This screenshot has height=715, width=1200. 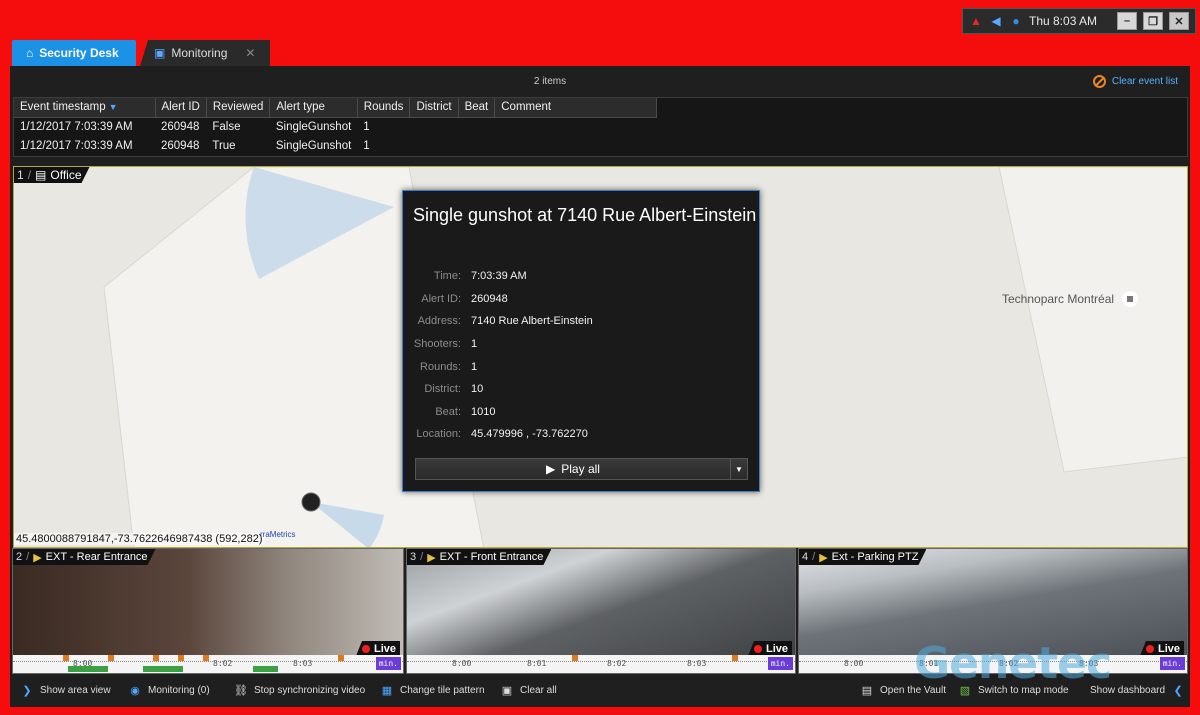 What do you see at coordinates (1070, 299) in the screenshot?
I see `map-poi: Technoparc Montréal` at bounding box center [1070, 299].